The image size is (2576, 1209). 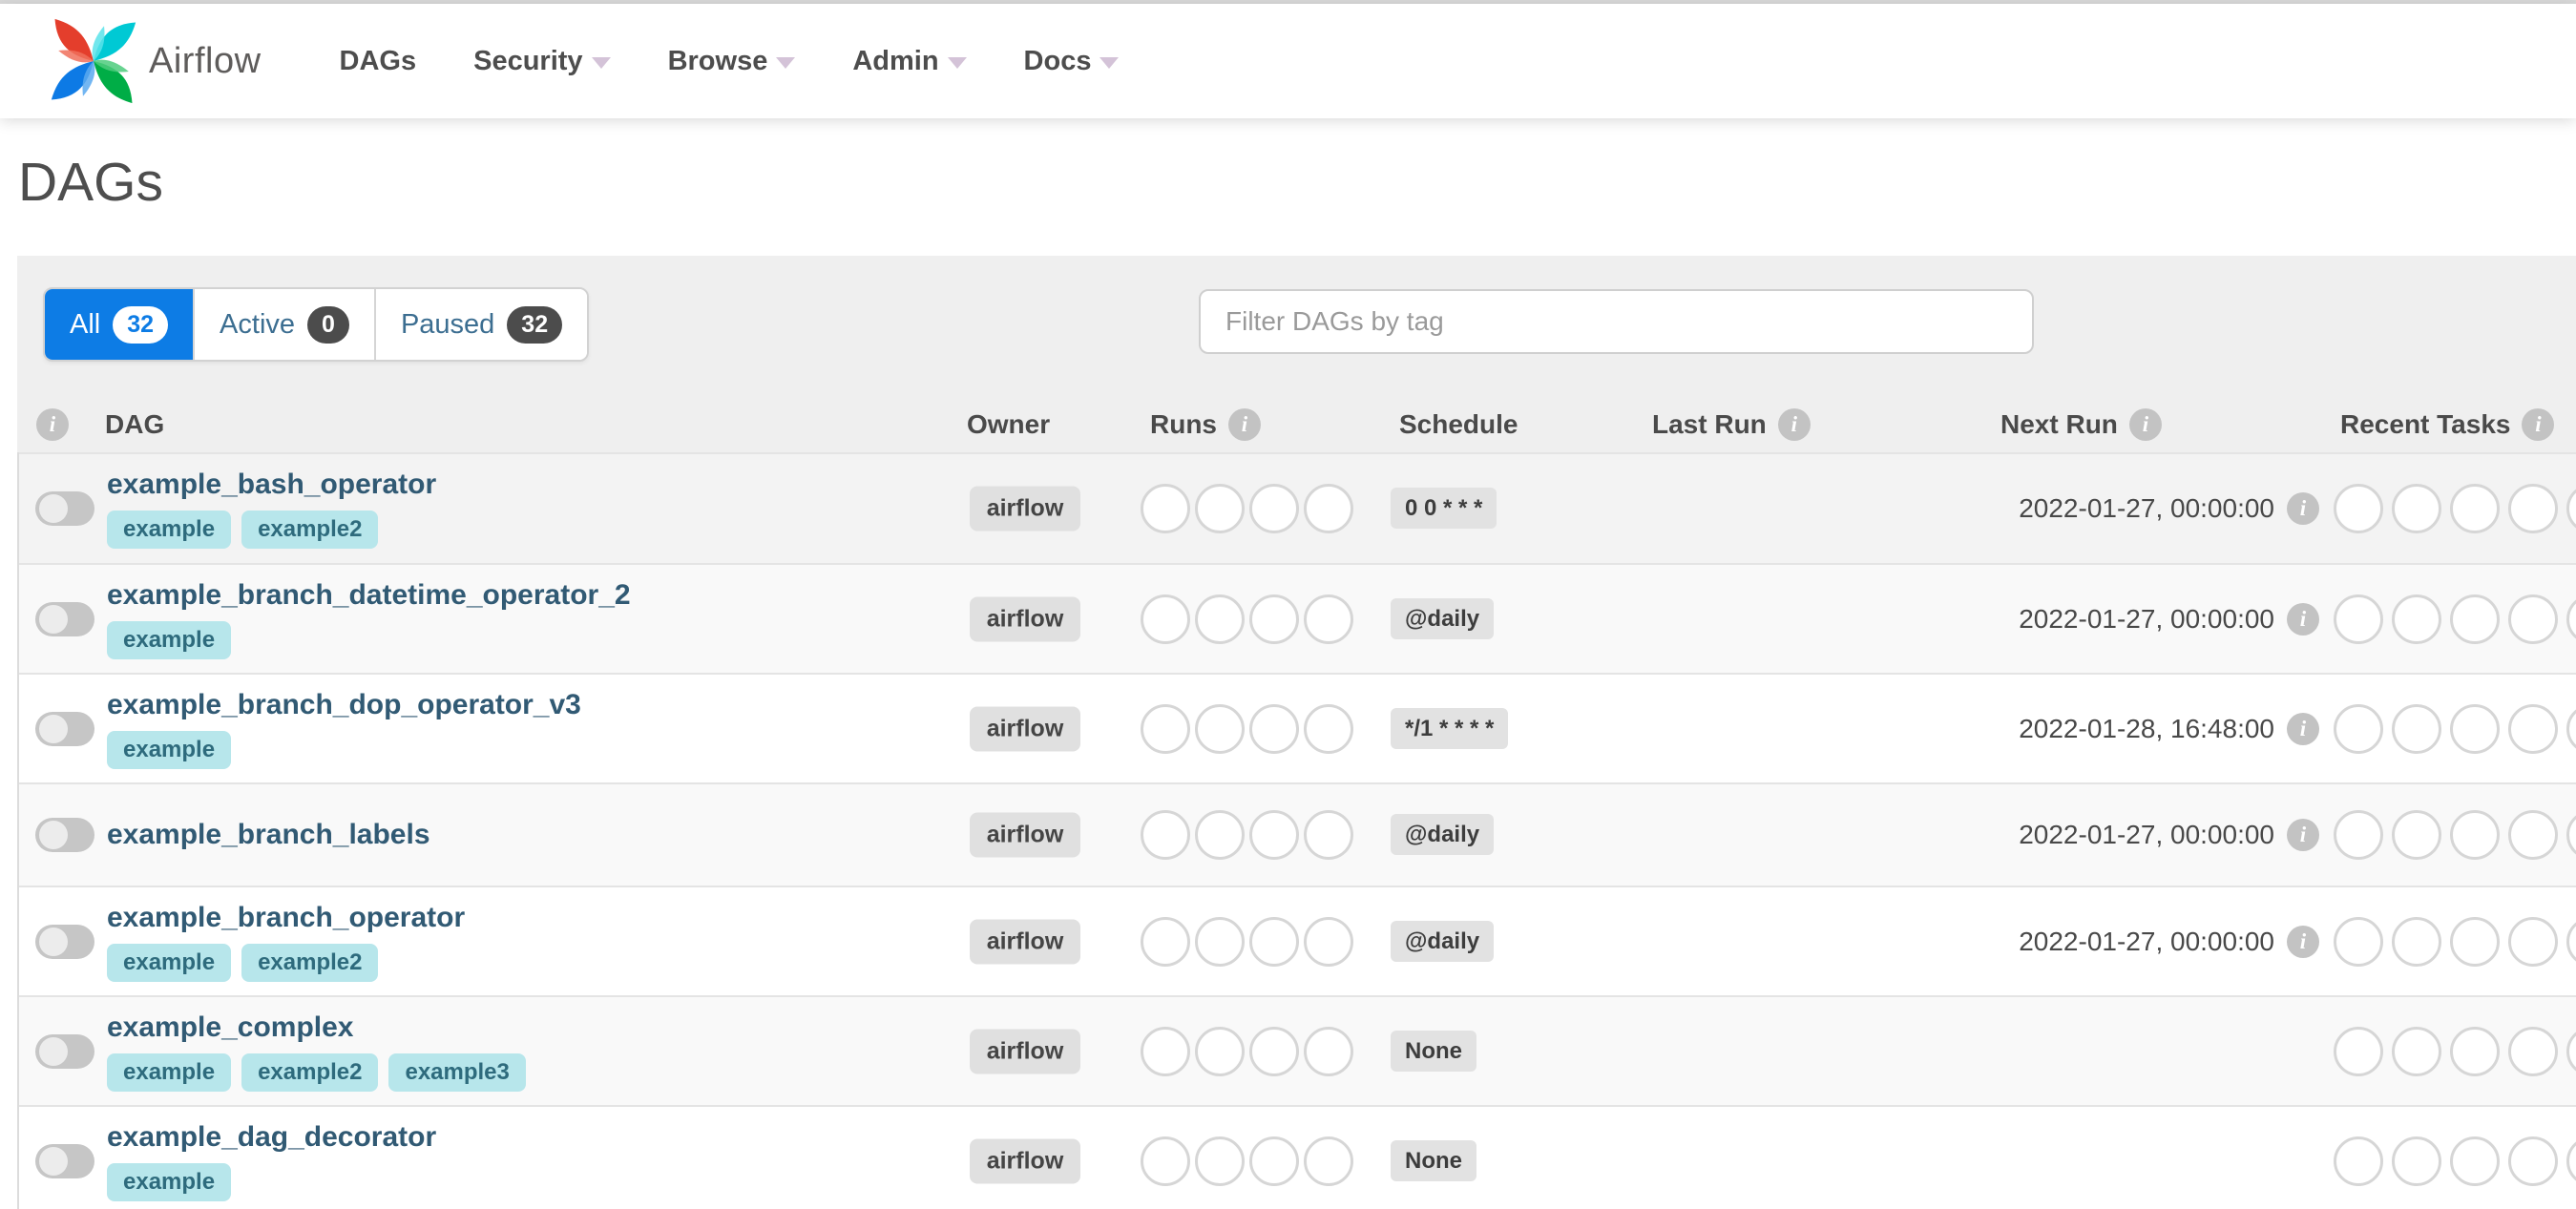 I want to click on nav-item-docs: Docs, so click(x=1072, y=61).